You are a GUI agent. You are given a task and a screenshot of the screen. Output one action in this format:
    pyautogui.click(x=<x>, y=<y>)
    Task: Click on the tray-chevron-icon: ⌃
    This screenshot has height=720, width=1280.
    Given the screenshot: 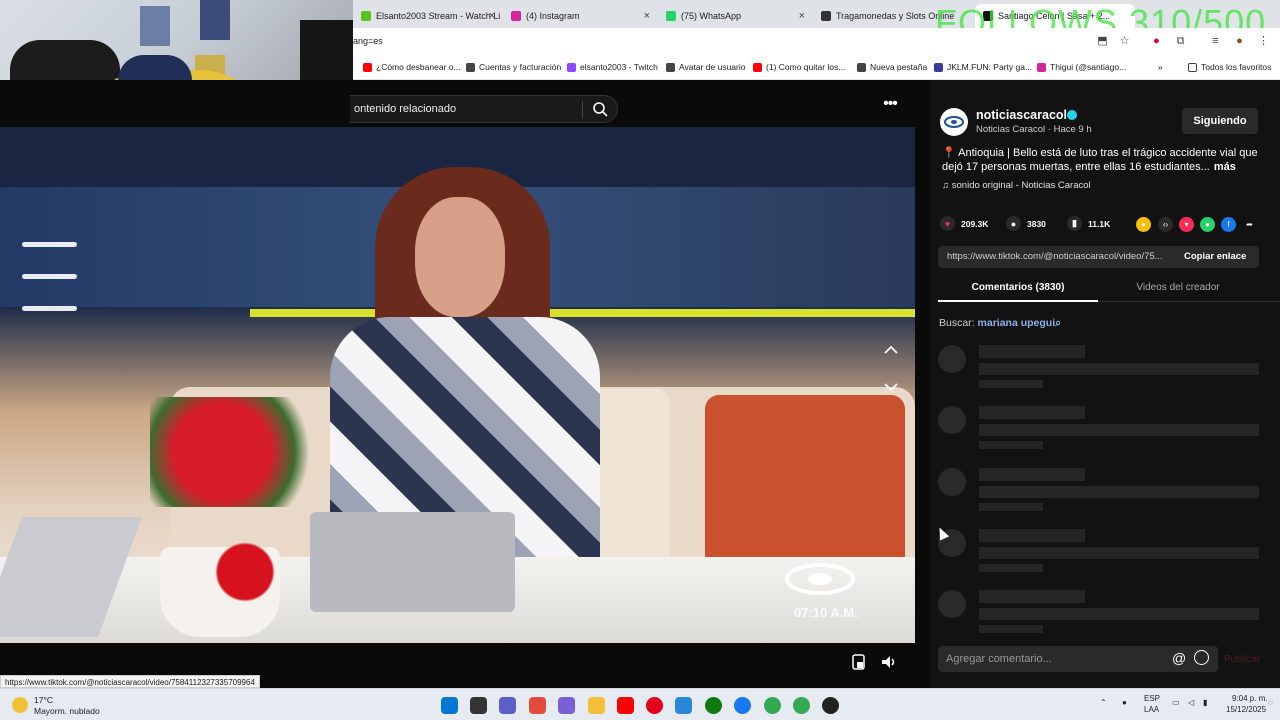 What is the action you would take?
    pyautogui.click(x=1103, y=702)
    